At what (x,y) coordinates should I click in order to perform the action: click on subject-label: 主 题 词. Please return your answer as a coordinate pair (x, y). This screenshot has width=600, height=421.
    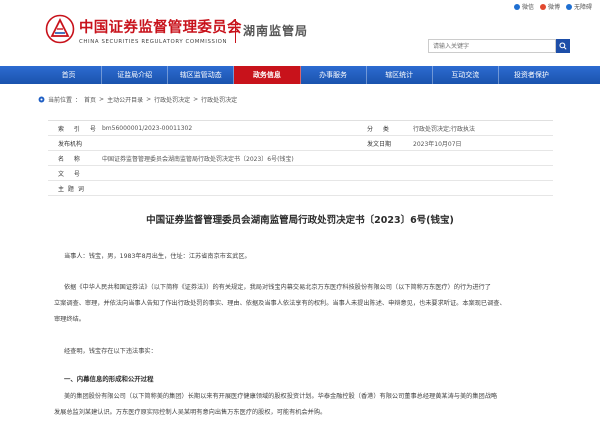
    Looking at the image, I should click on (71, 189).